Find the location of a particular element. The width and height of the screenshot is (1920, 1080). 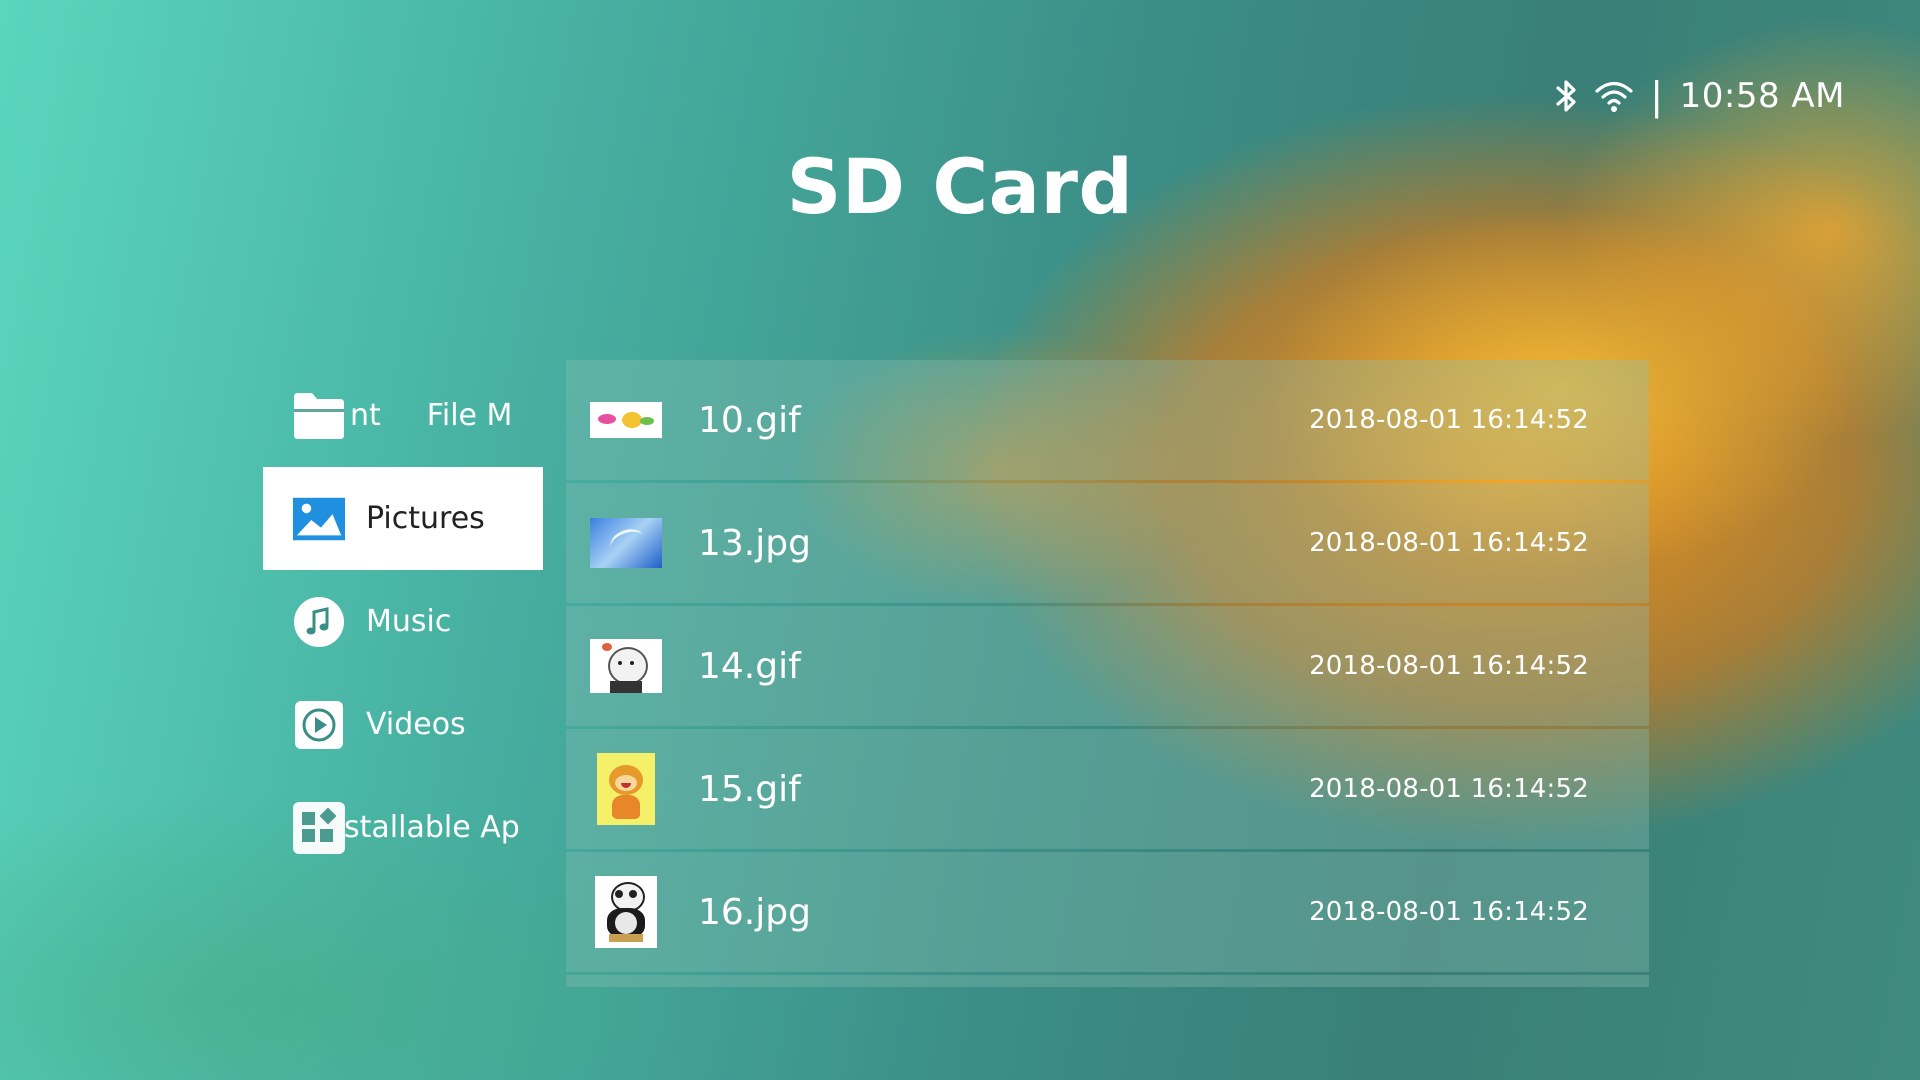

file-row: 16.jpg 2018-08-01 16:14:52 is located at coordinates (1107, 912).